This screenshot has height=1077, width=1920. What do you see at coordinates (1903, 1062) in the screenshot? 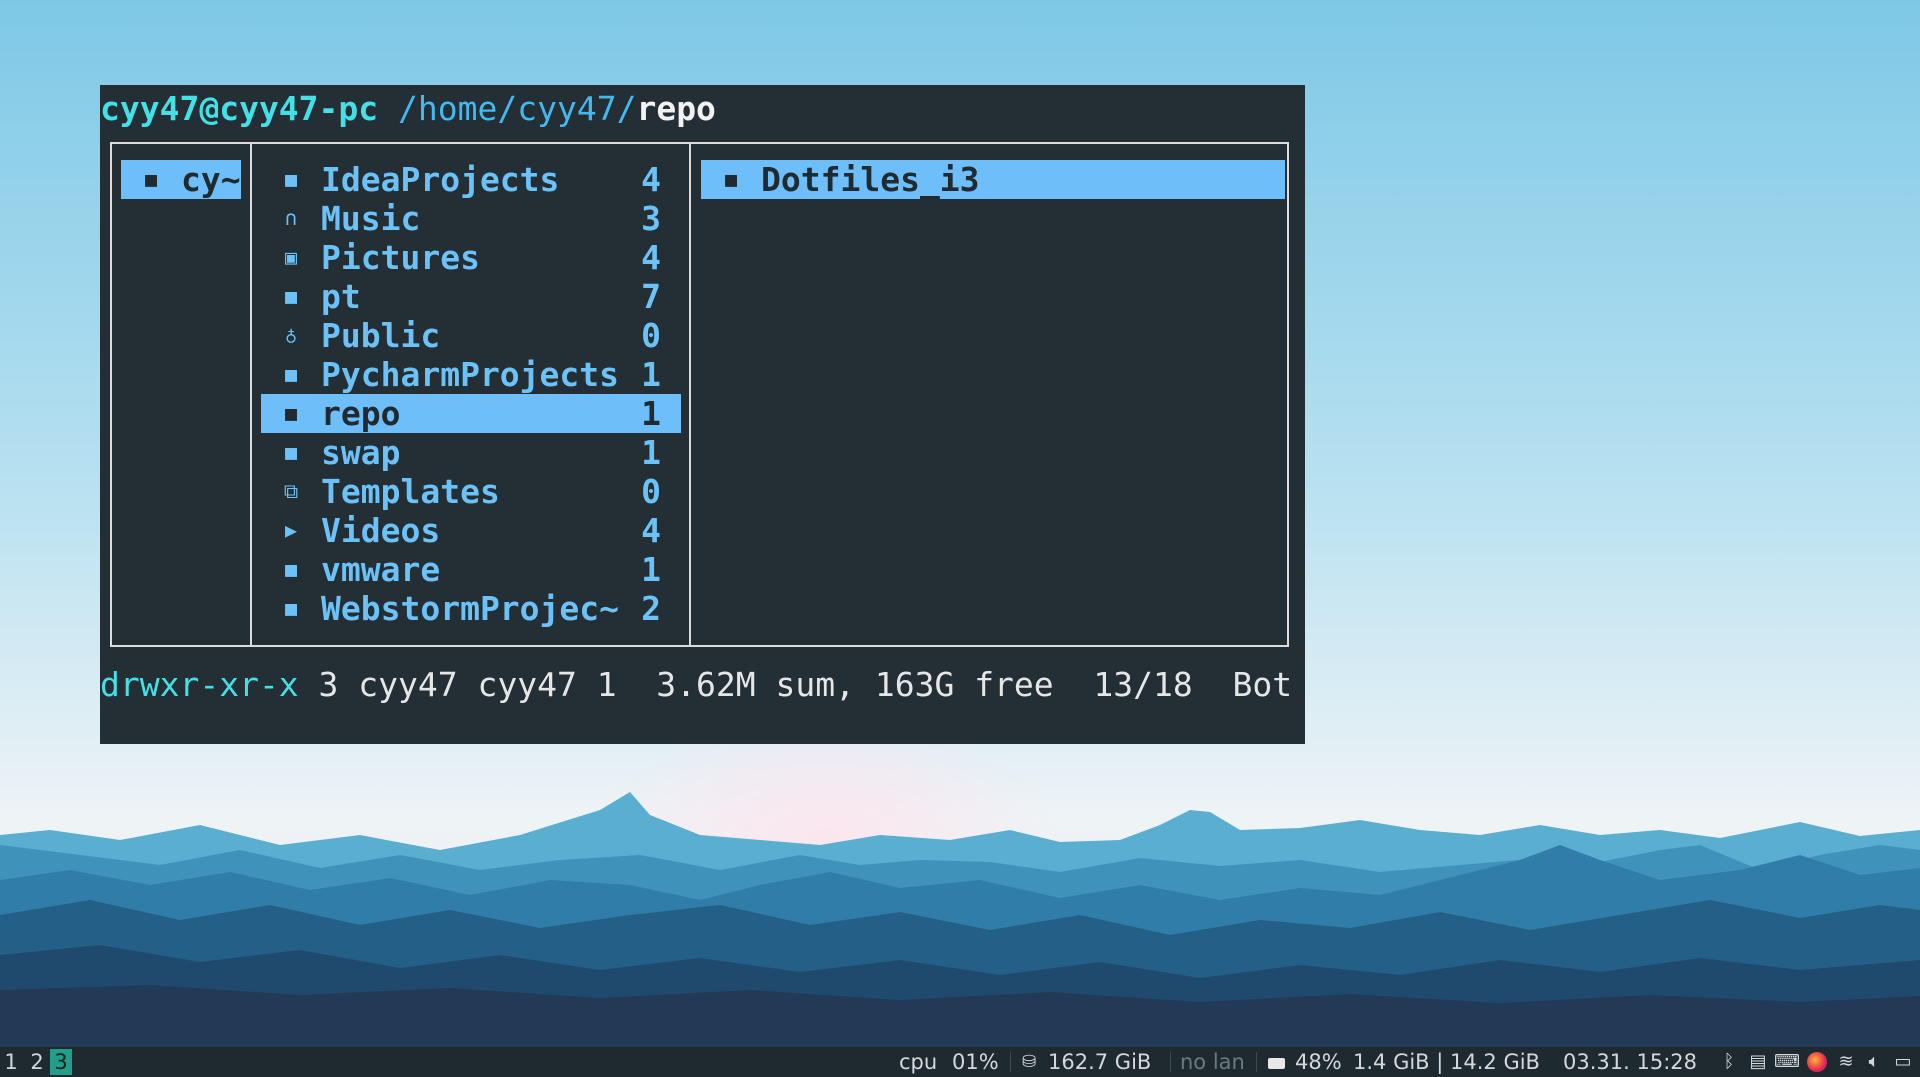
I see `battery-tray-icon: ▭` at bounding box center [1903, 1062].